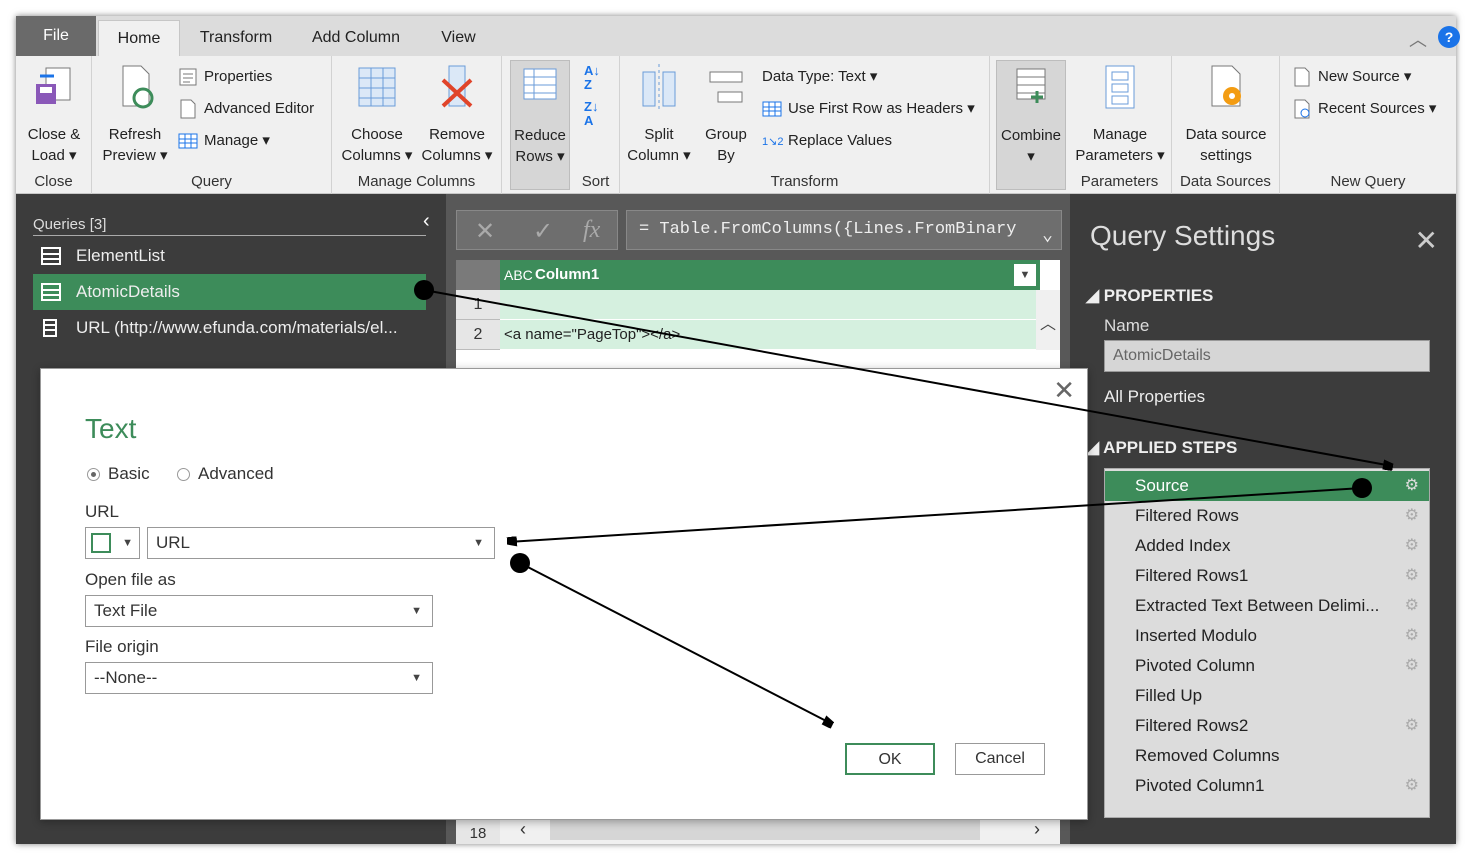 The height and width of the screenshot is (861, 1472). What do you see at coordinates (1267, 786) in the screenshot?
I see `step-item: Pivoted Column1 ⚙` at bounding box center [1267, 786].